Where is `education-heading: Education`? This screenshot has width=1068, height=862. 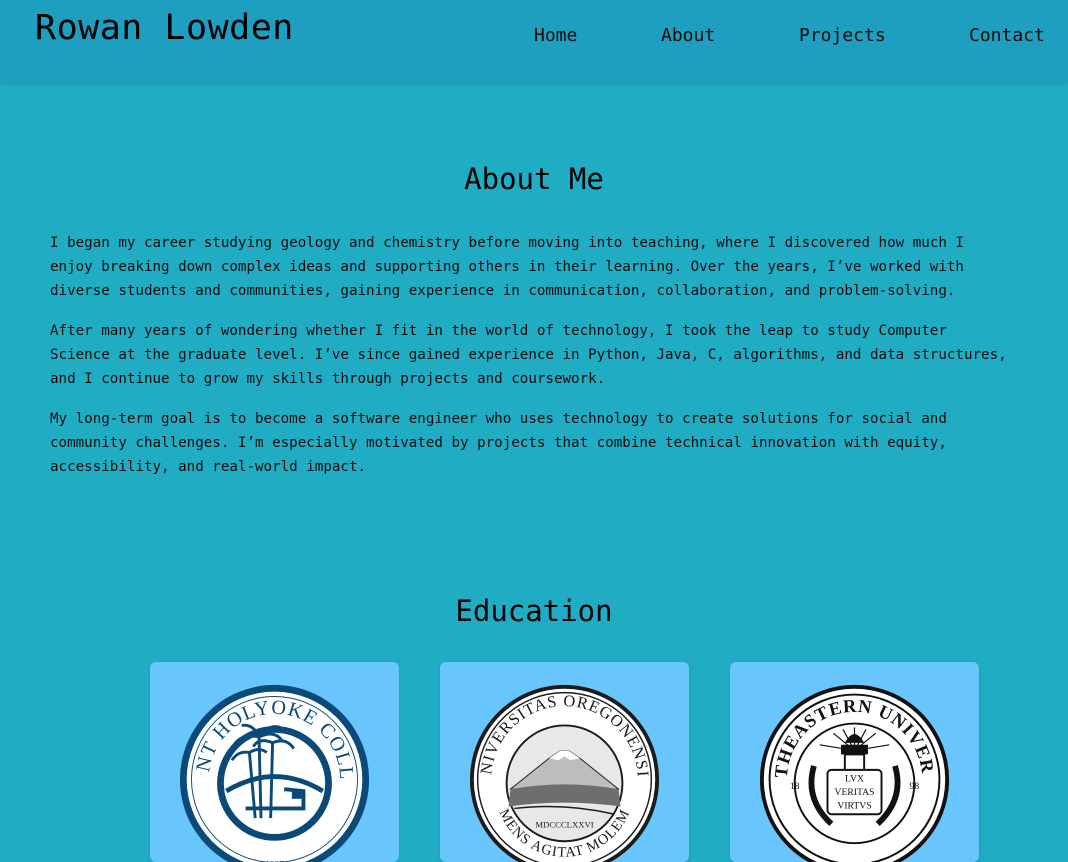
education-heading: Education is located at coordinates (534, 611).